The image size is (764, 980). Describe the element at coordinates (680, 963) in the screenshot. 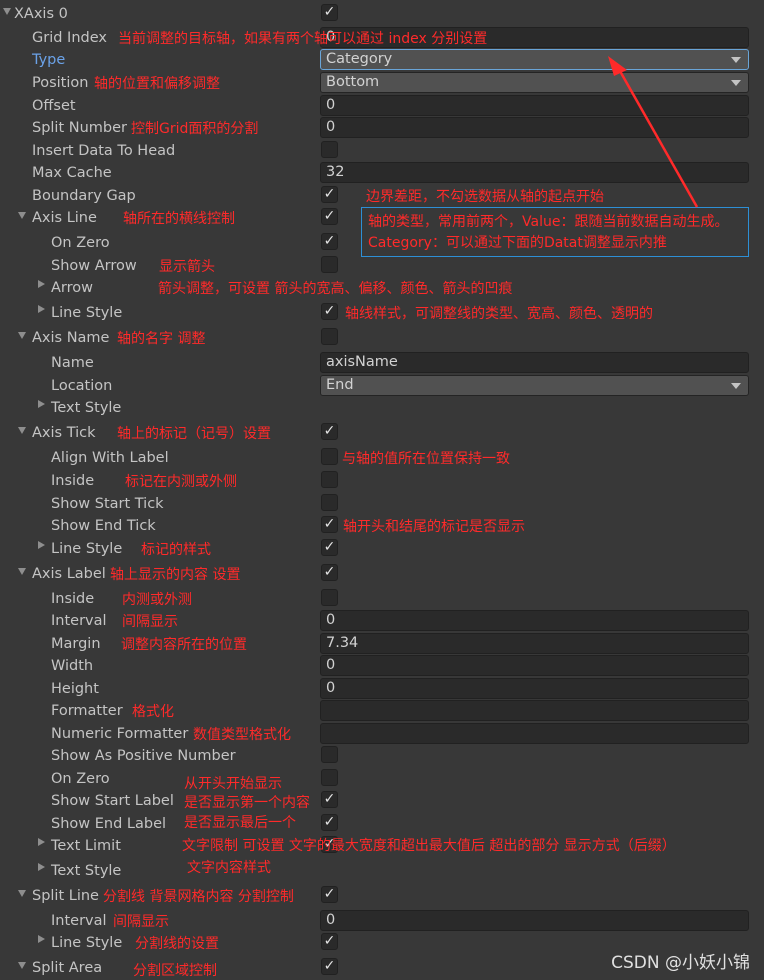

I see `watermark: CSDN @小妖小锦` at that location.